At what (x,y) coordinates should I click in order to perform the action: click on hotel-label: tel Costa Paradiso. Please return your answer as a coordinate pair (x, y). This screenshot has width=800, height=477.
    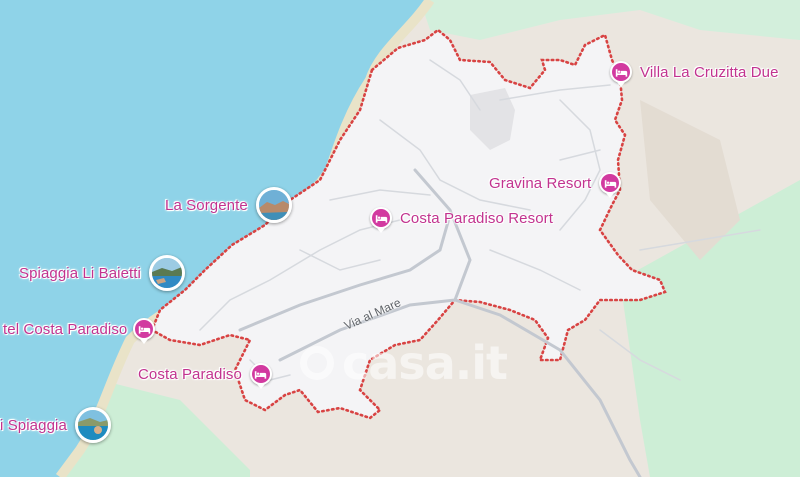
    Looking at the image, I should click on (65, 329).